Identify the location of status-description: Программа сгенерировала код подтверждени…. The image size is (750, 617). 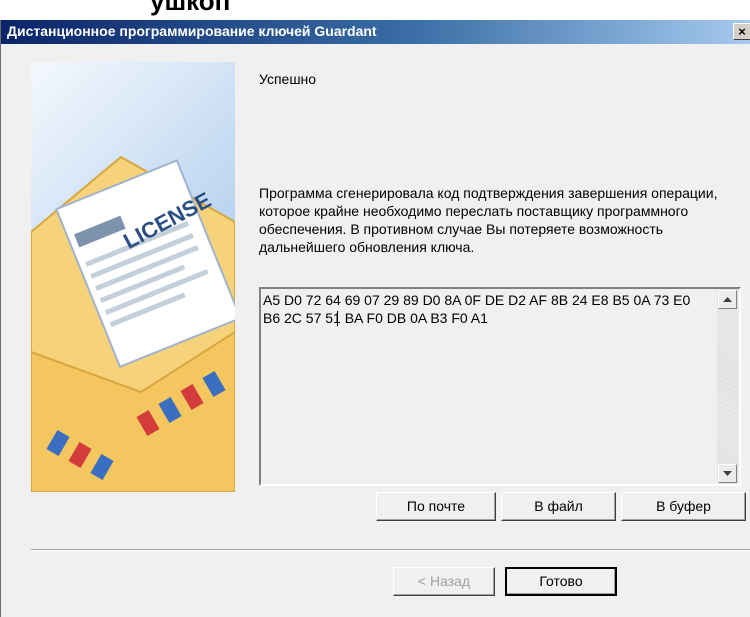
(488, 220).